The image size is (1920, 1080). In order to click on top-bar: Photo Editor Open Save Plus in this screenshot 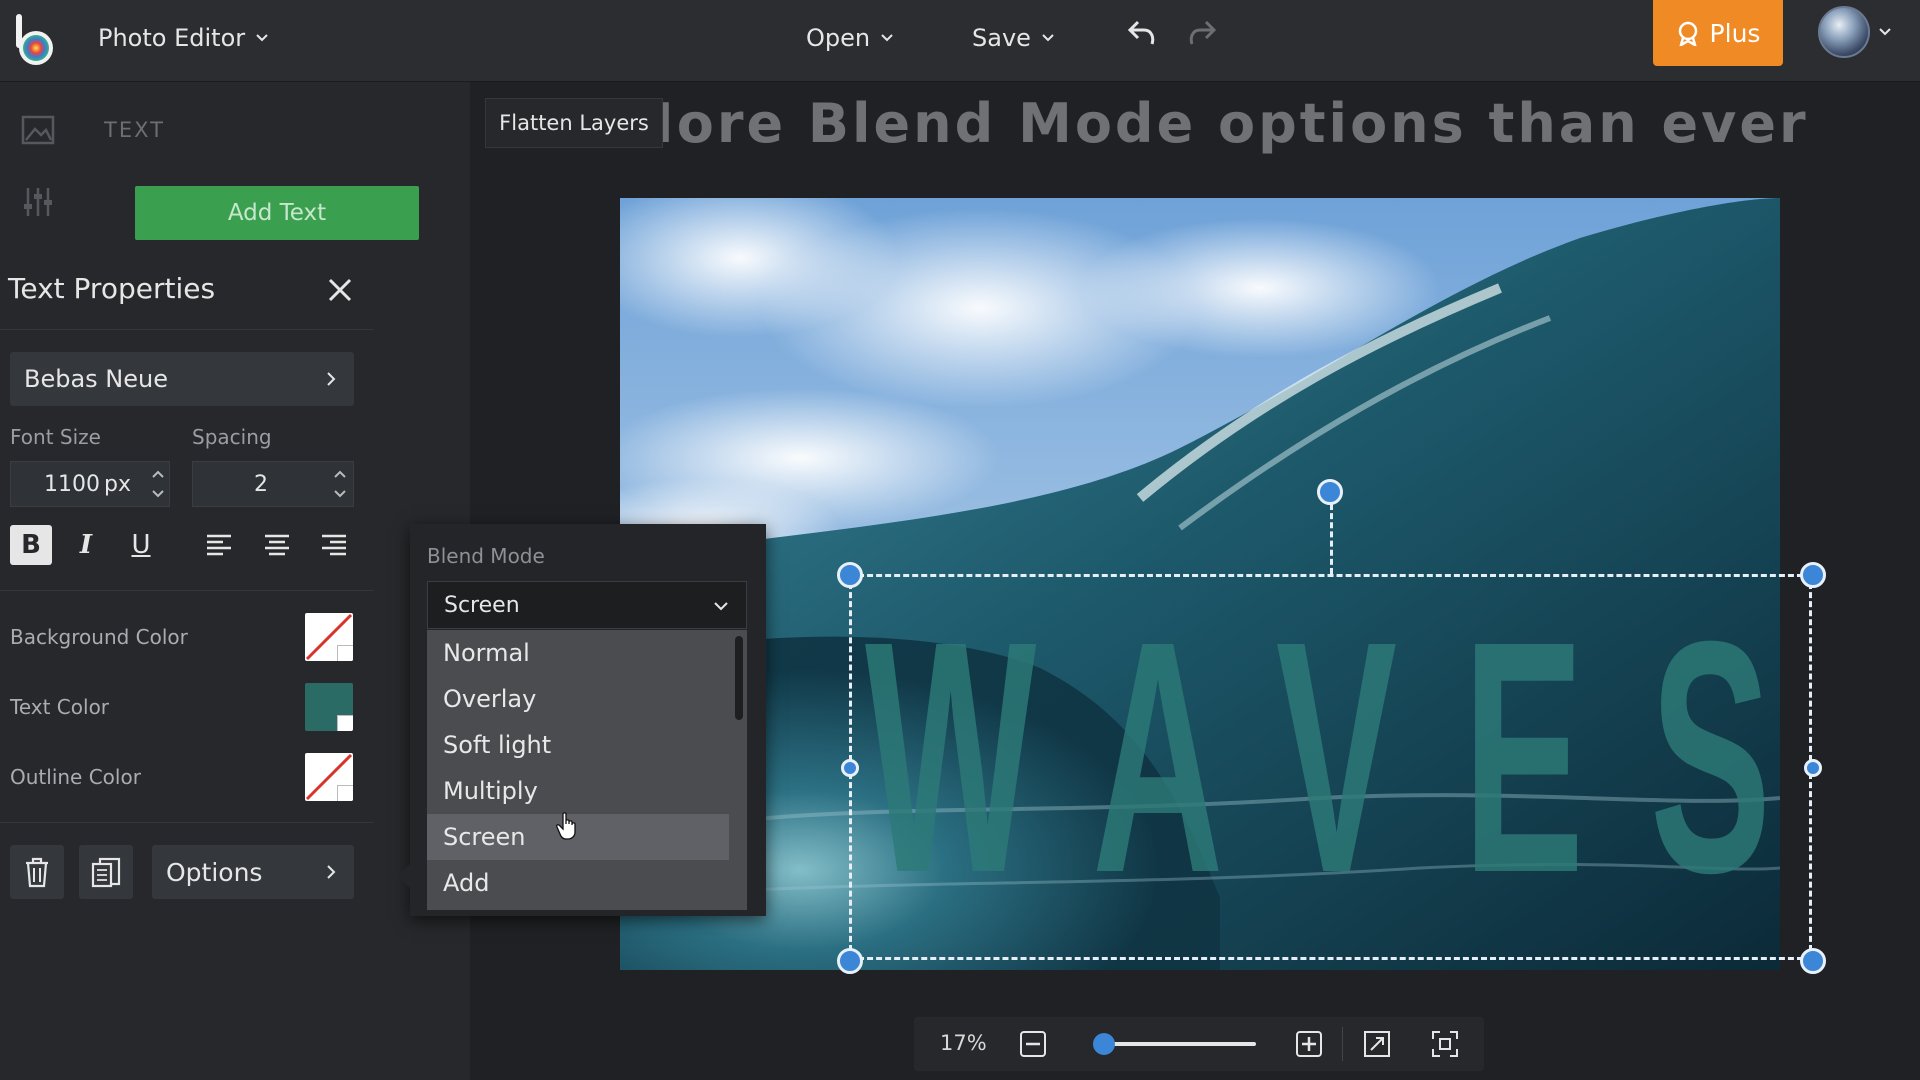, I will do `click(960, 41)`.